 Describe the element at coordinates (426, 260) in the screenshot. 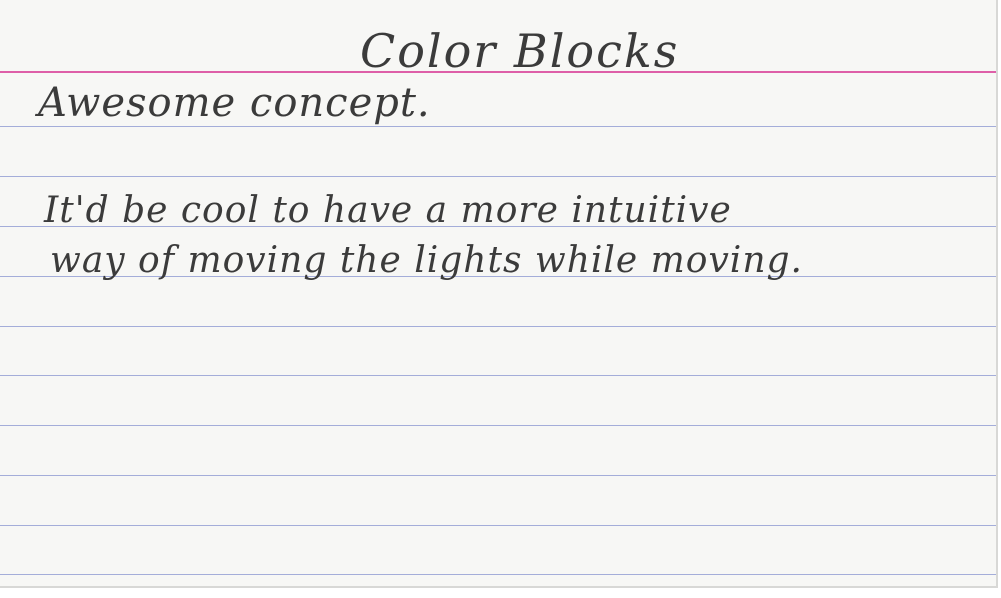

I see `note-line: way of moving the lights while moving.` at that location.